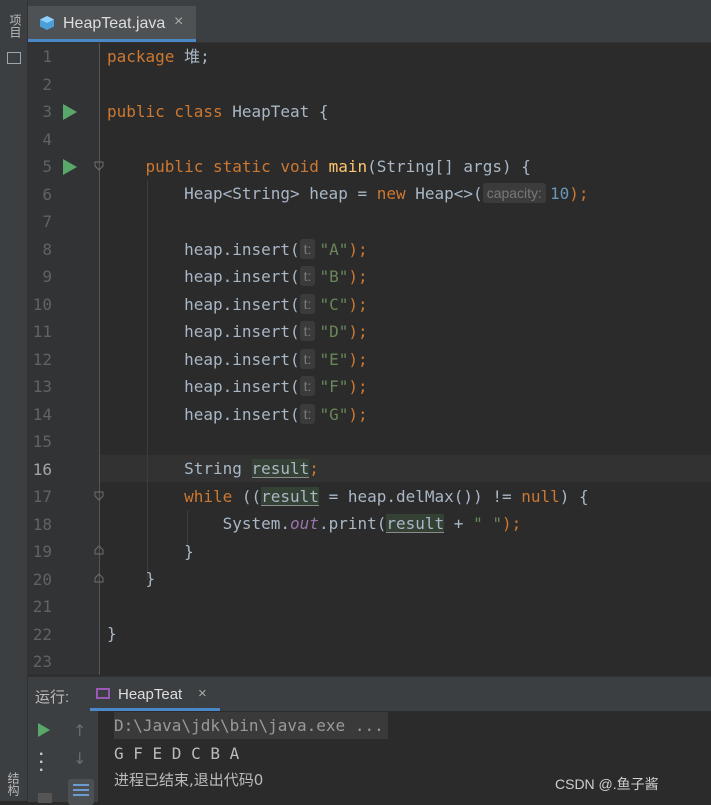 The width and height of the screenshot is (711, 805). What do you see at coordinates (14, 40) in the screenshot?
I see `project-tool-button: 项目` at bounding box center [14, 40].